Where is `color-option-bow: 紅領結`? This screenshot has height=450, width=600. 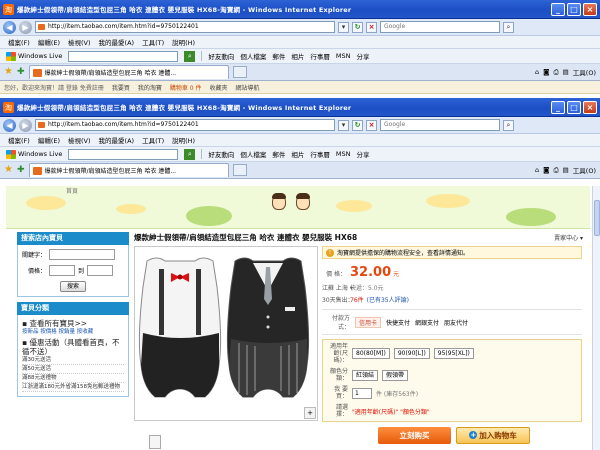
color-option-bow: 紅領結 is located at coordinates (365, 375).